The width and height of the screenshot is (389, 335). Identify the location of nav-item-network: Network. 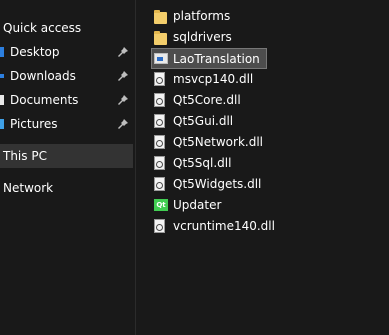
(66, 188).